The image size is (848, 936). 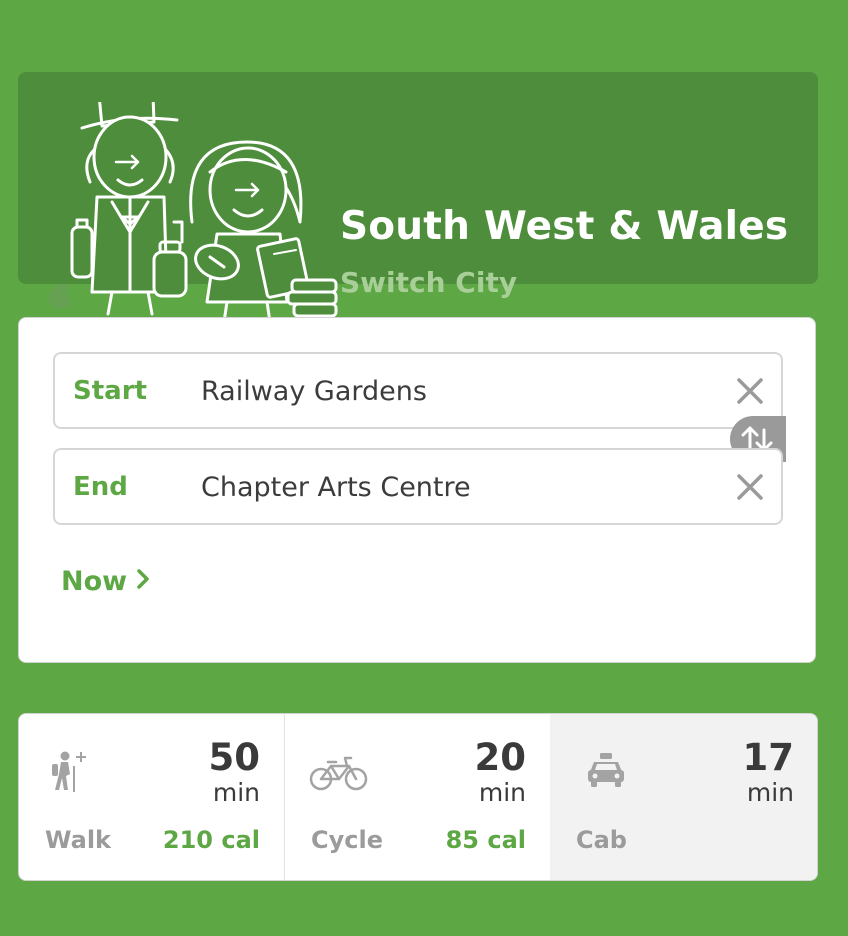 I want to click on hiker-icon, so click(x=69, y=771).